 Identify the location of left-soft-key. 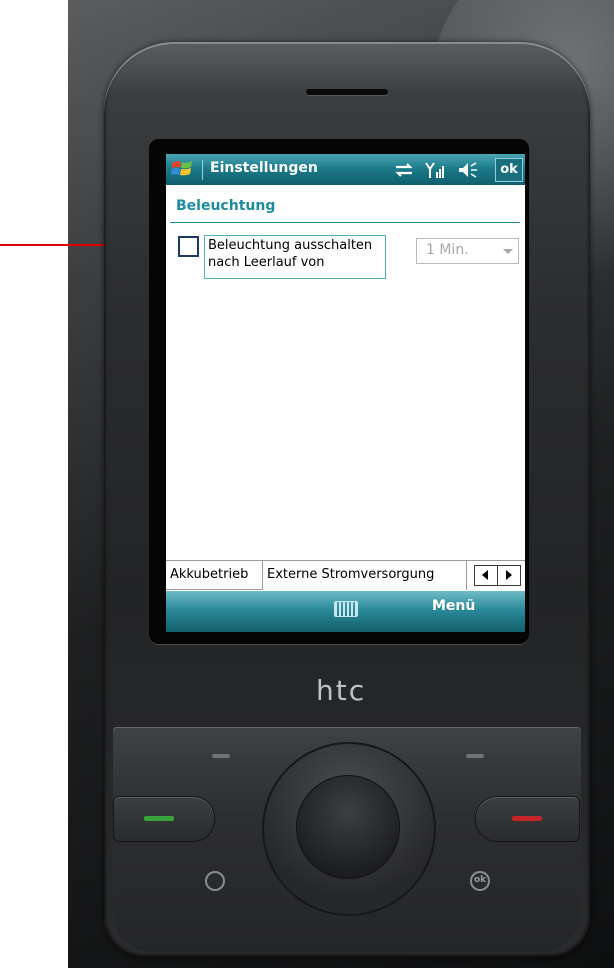
(221, 756).